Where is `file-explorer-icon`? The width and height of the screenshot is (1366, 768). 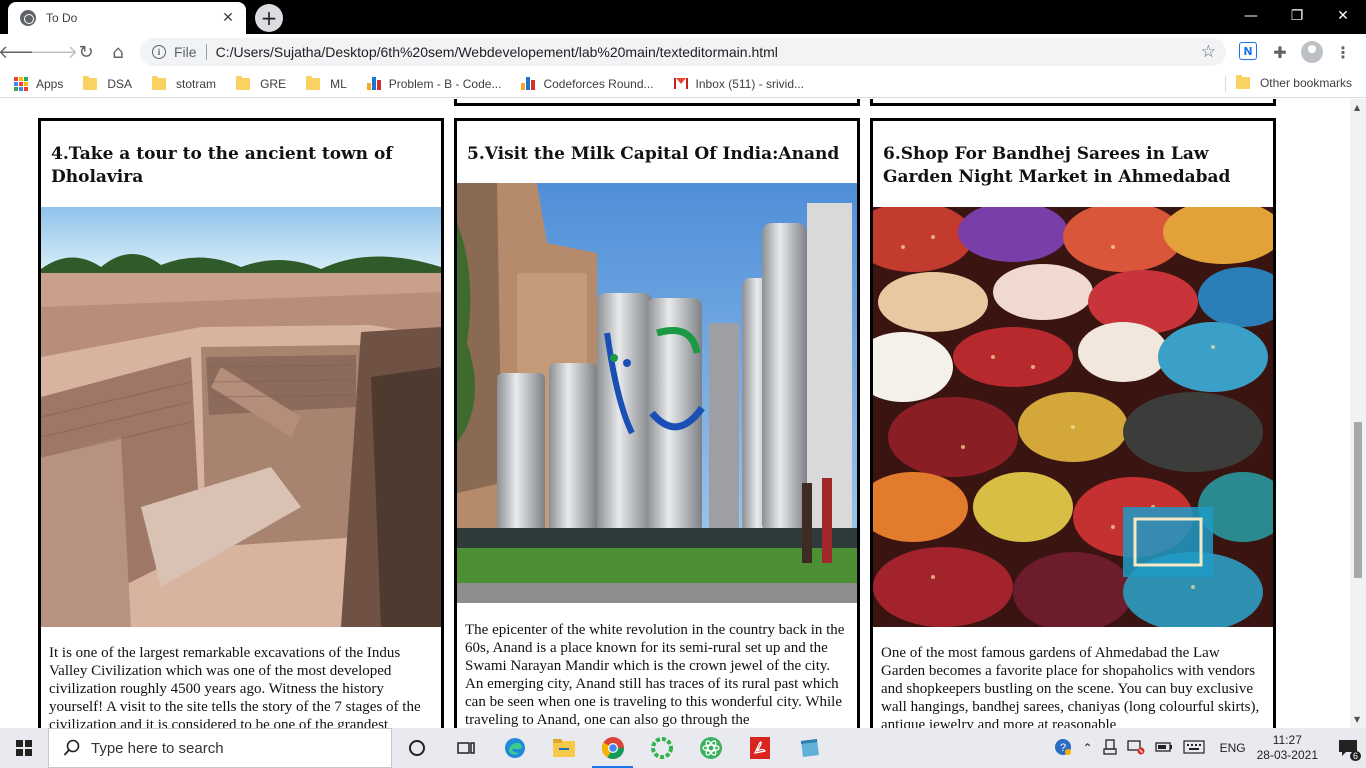
file-explorer-icon is located at coordinates (563, 748).